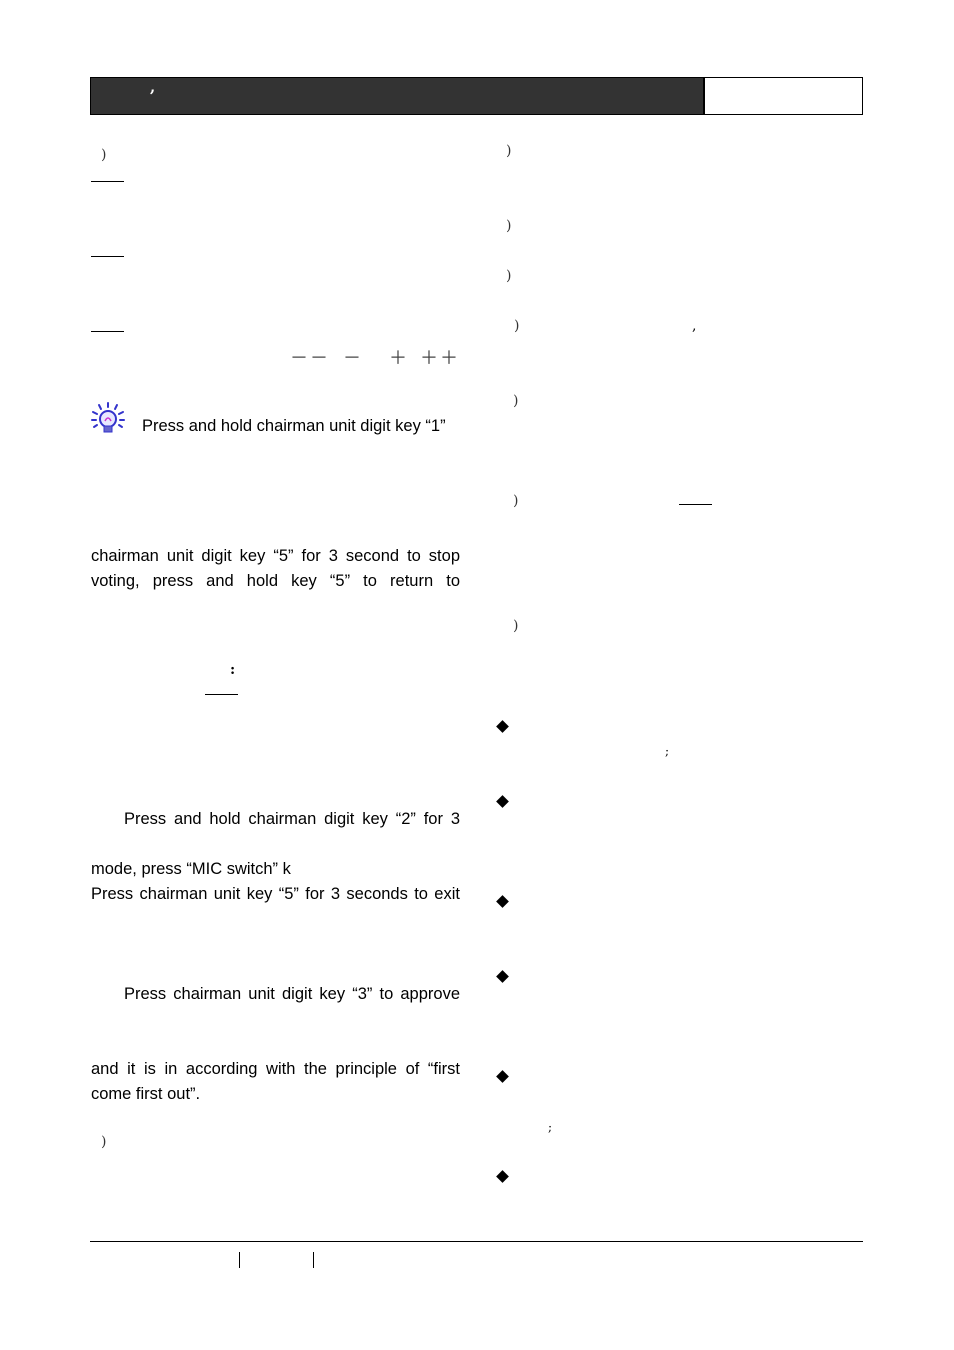 The height and width of the screenshot is (1350, 954). I want to click on lightbulb-tip-icon, so click(108, 418).